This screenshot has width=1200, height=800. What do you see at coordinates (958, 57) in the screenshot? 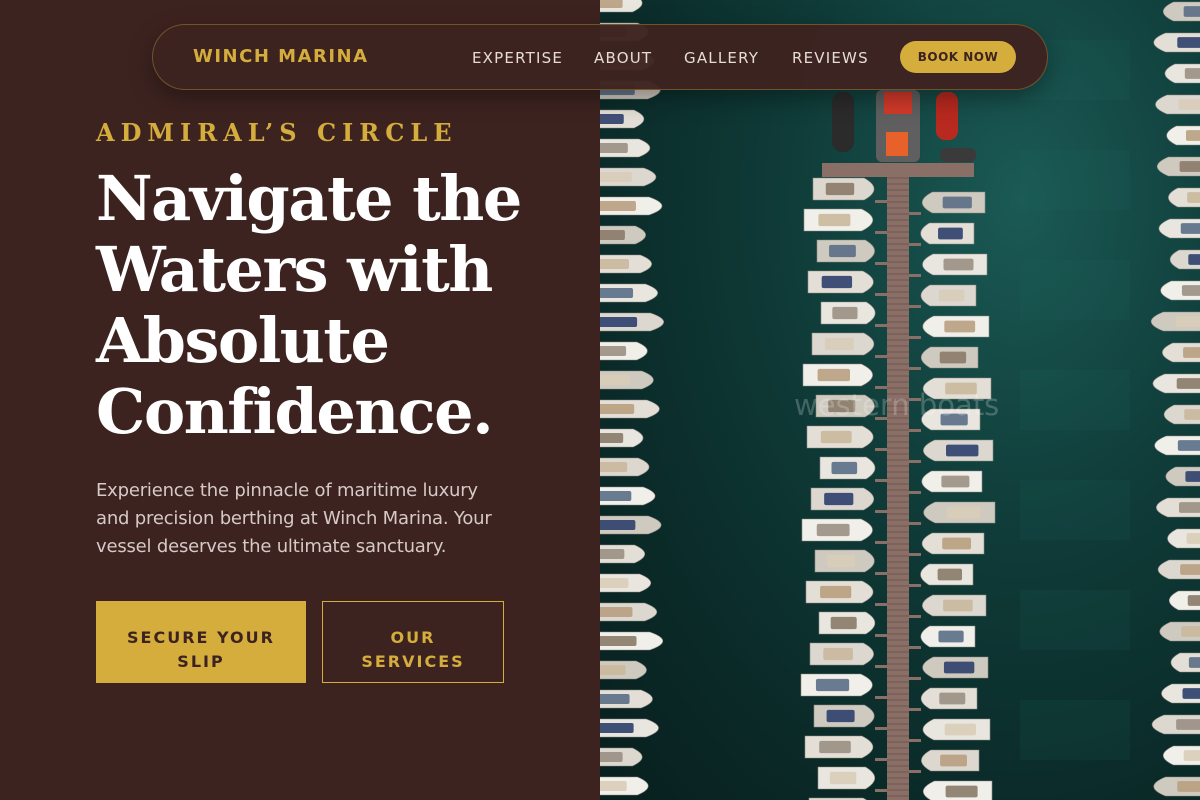
I see `book-now-button: BOOK NOW` at bounding box center [958, 57].